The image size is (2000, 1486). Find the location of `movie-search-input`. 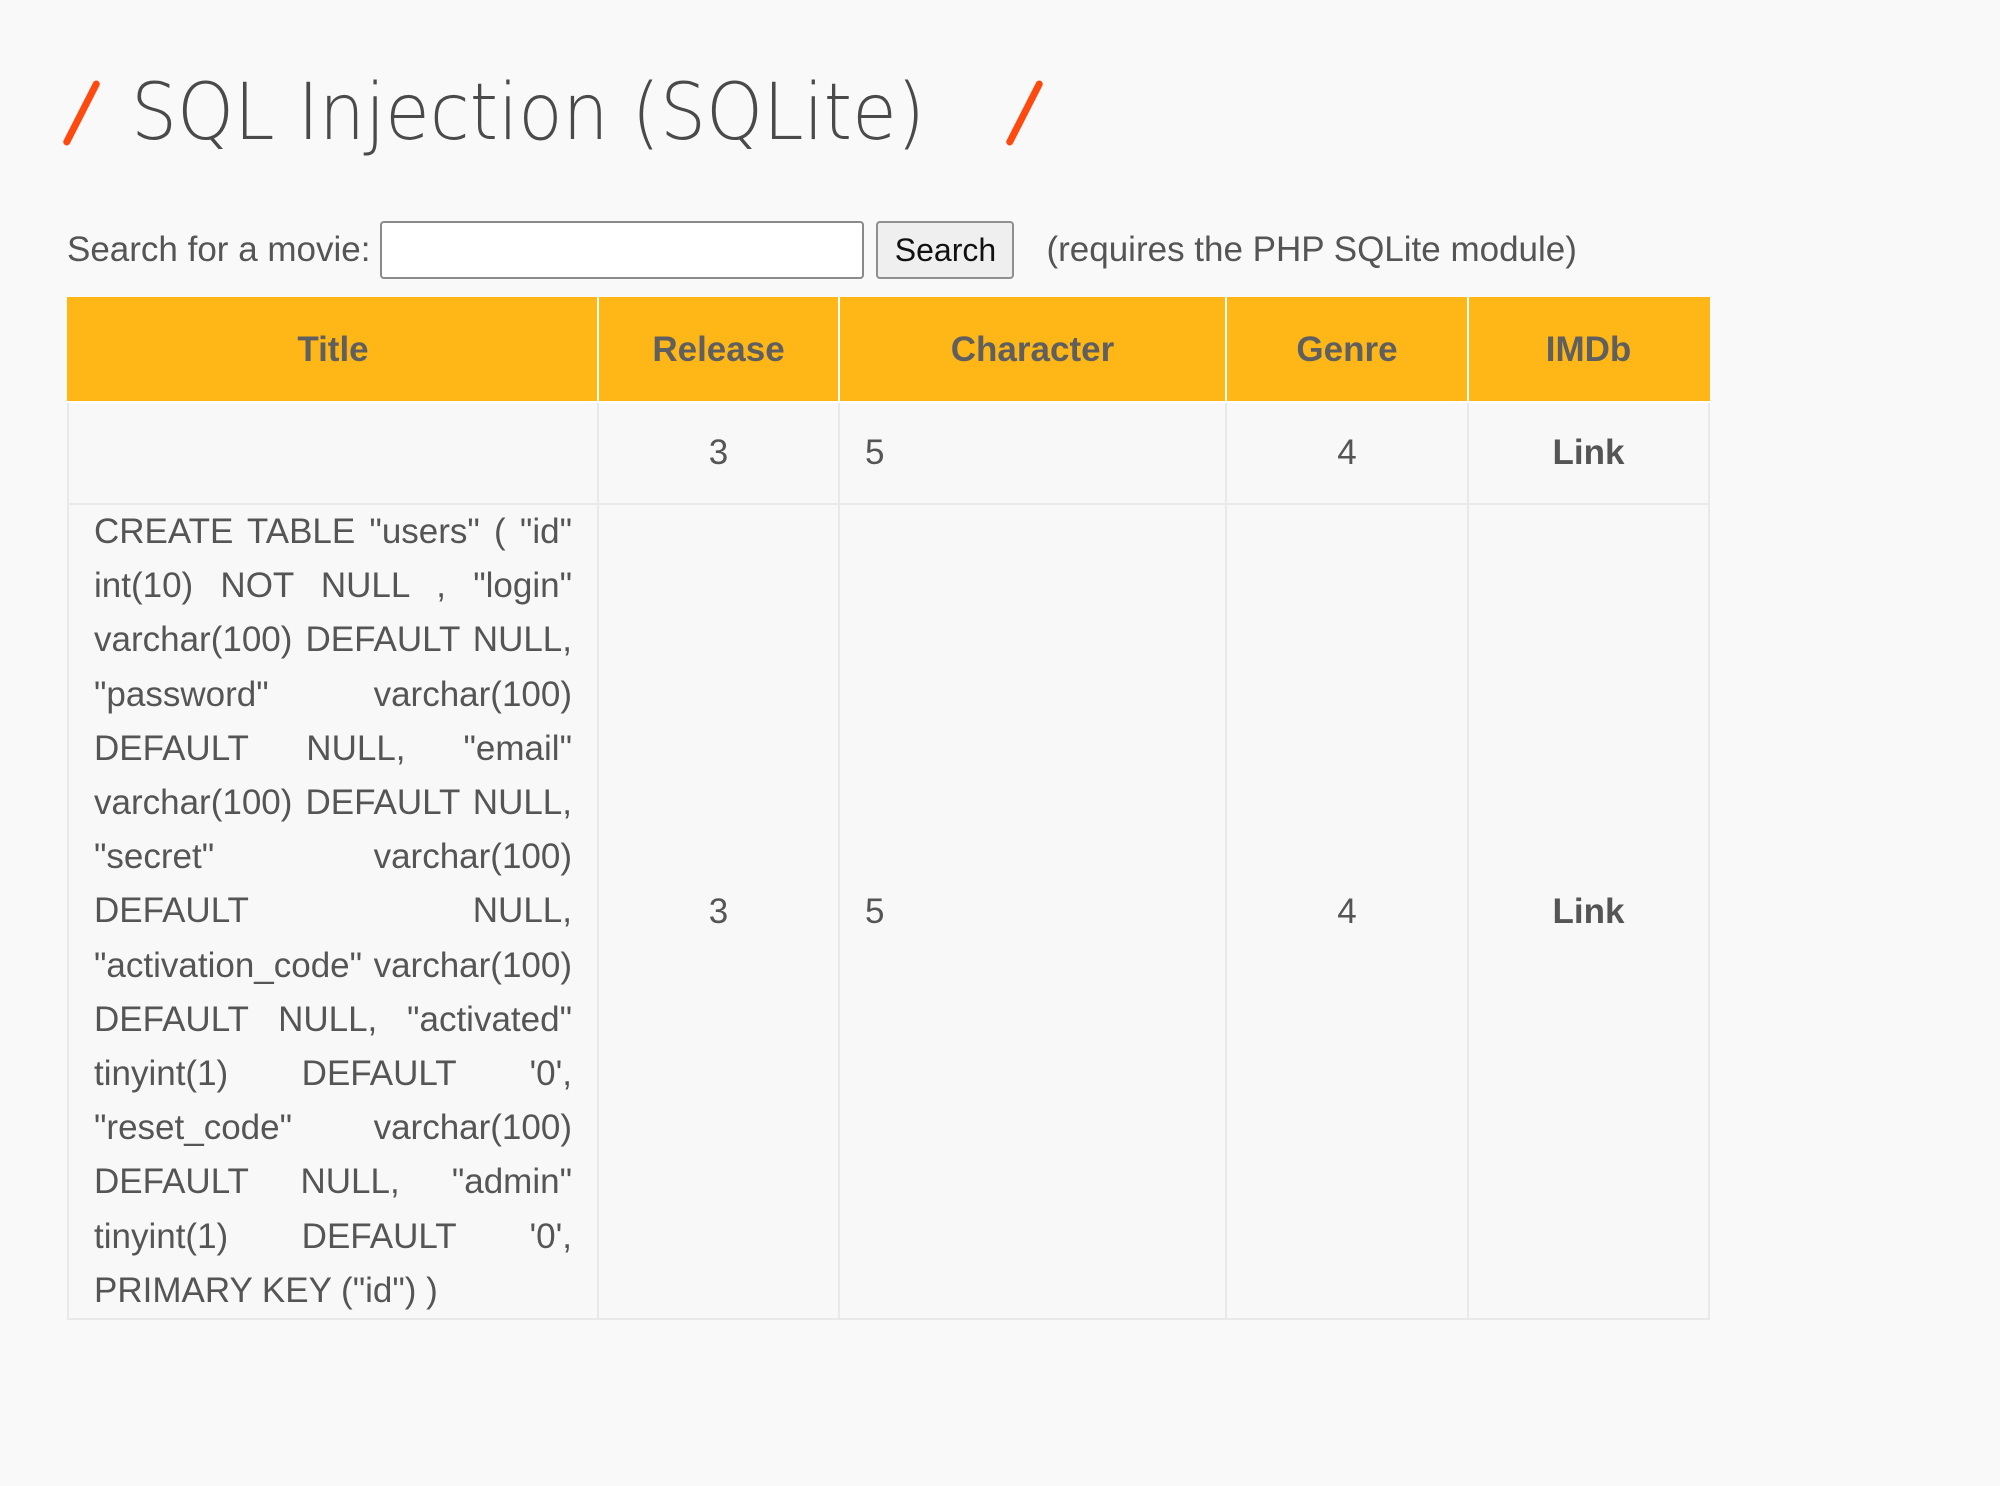

movie-search-input is located at coordinates (622, 250).